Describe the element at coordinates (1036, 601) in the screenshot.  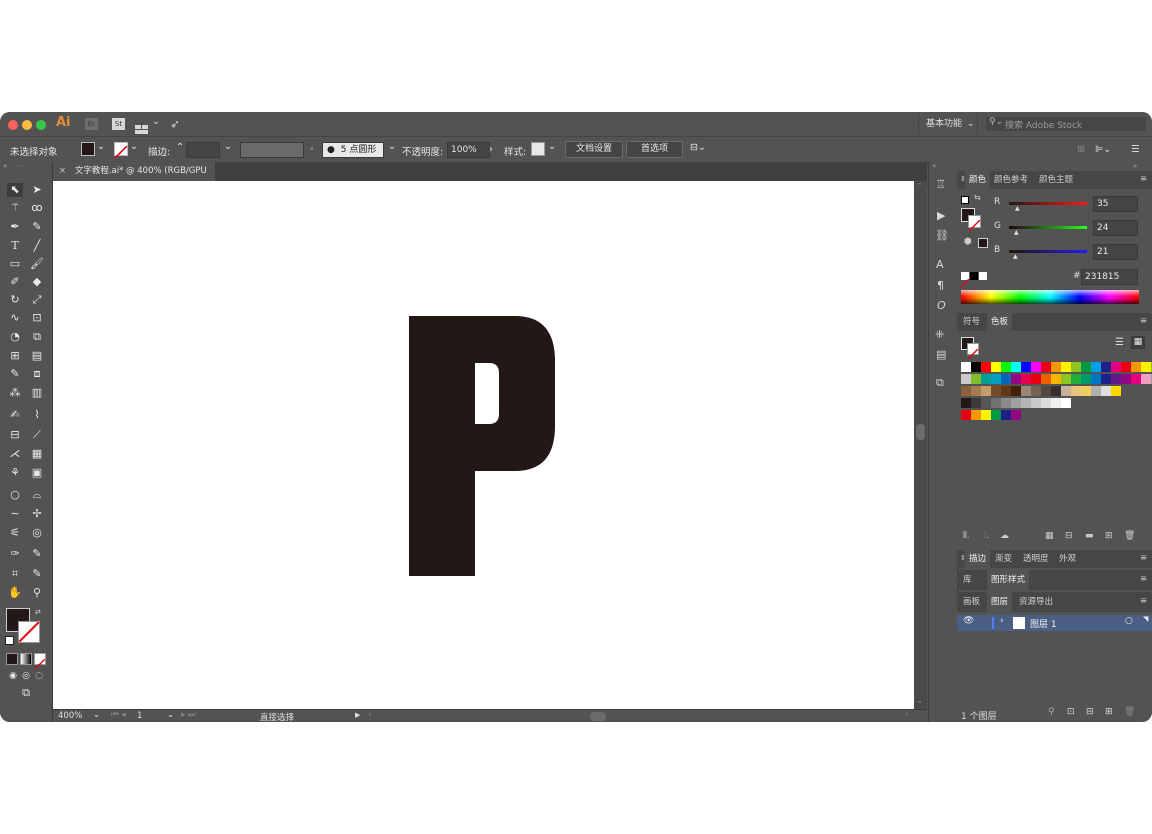
I see `tab-asset-export: 资源导出` at that location.